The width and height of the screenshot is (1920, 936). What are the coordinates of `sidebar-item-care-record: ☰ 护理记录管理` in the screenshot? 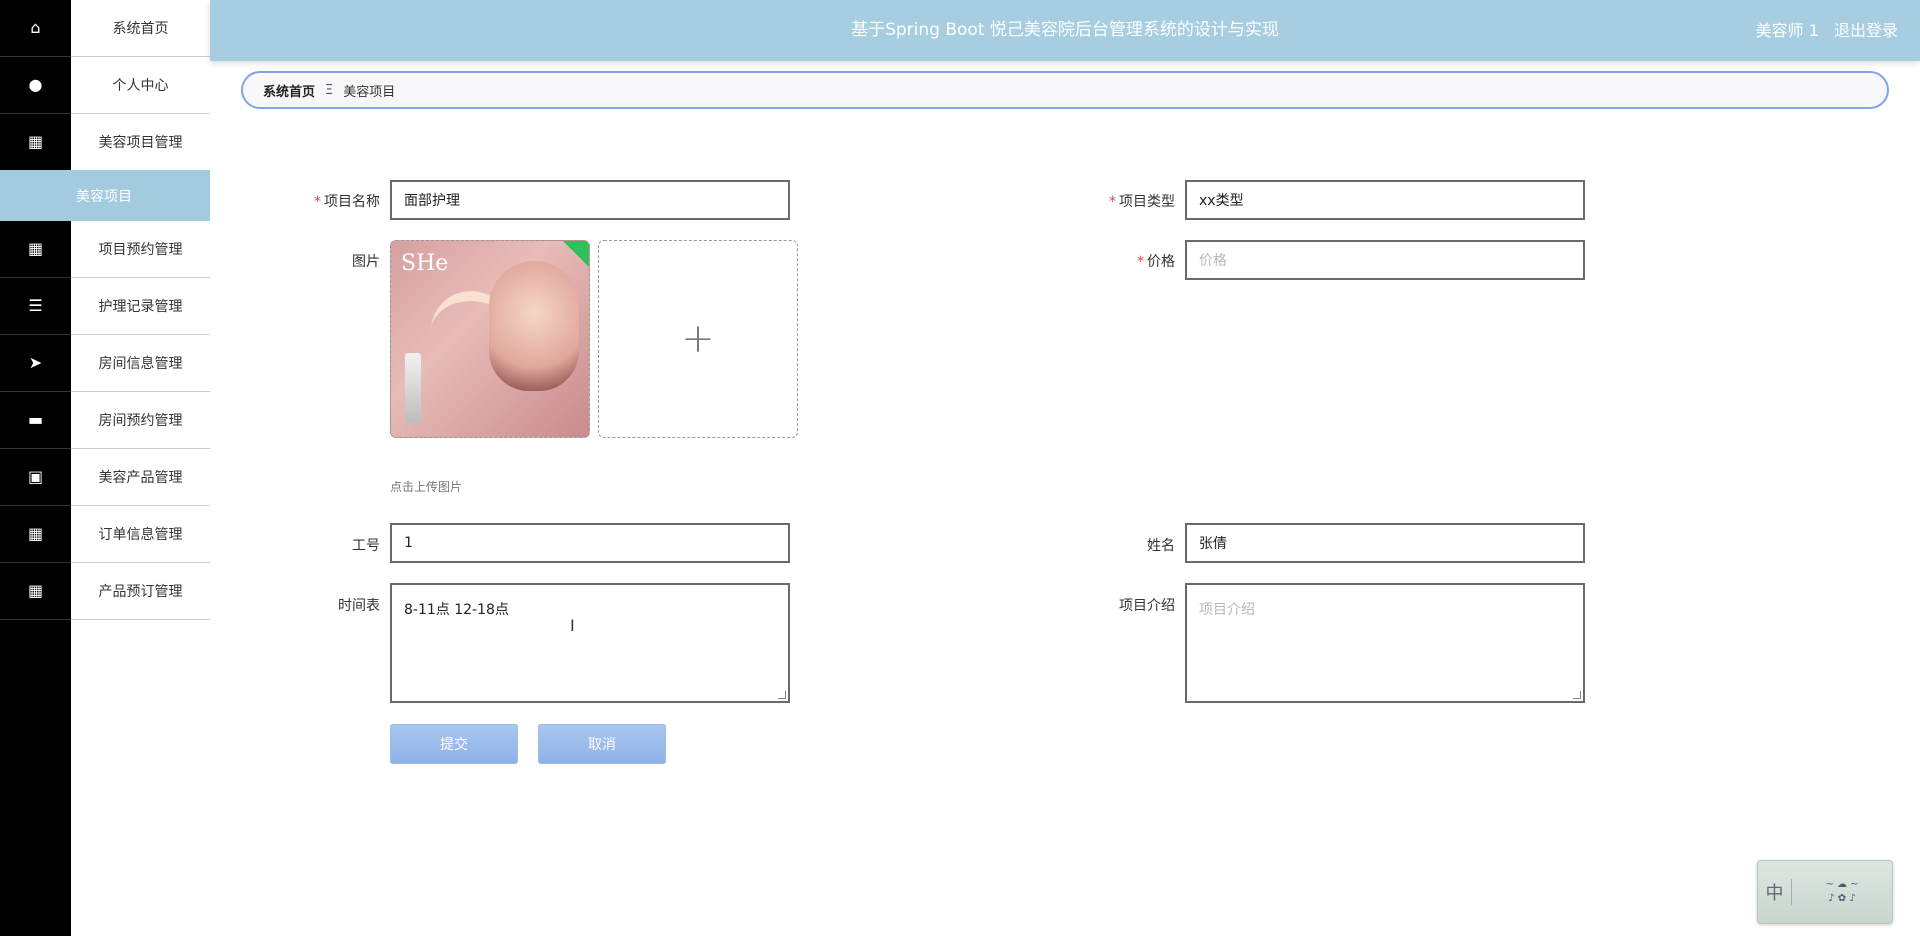 It's located at (105, 306).